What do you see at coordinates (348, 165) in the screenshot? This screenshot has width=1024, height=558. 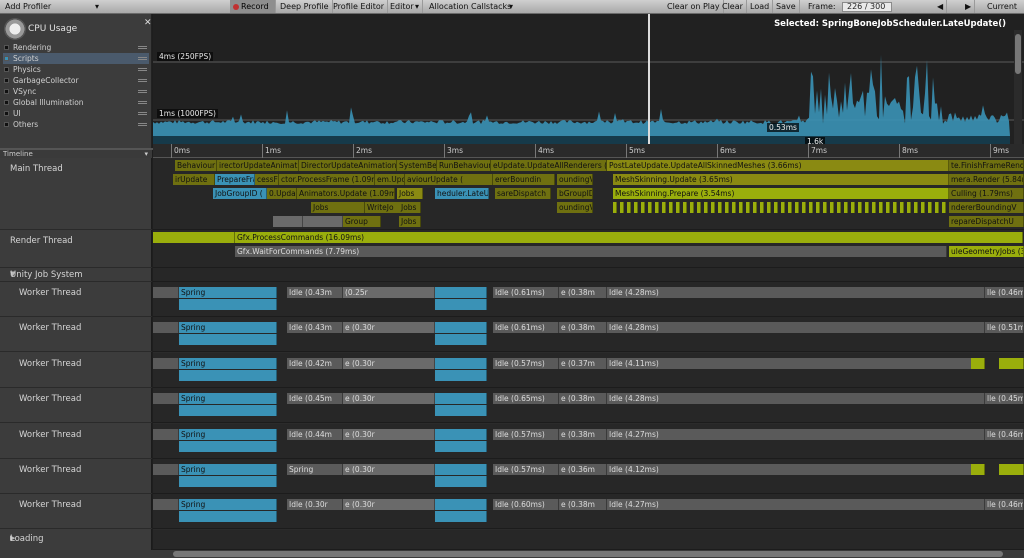 I see `main-sample: DirectorUpdateAnimation` at bounding box center [348, 165].